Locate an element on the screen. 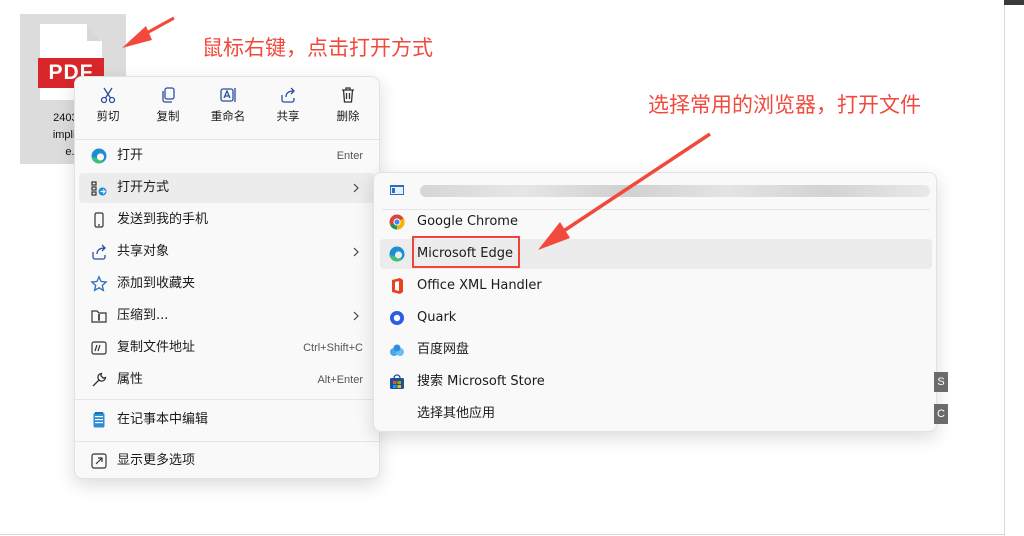 This screenshot has width=1024, height=536. more-options-icon is located at coordinates (99, 461).